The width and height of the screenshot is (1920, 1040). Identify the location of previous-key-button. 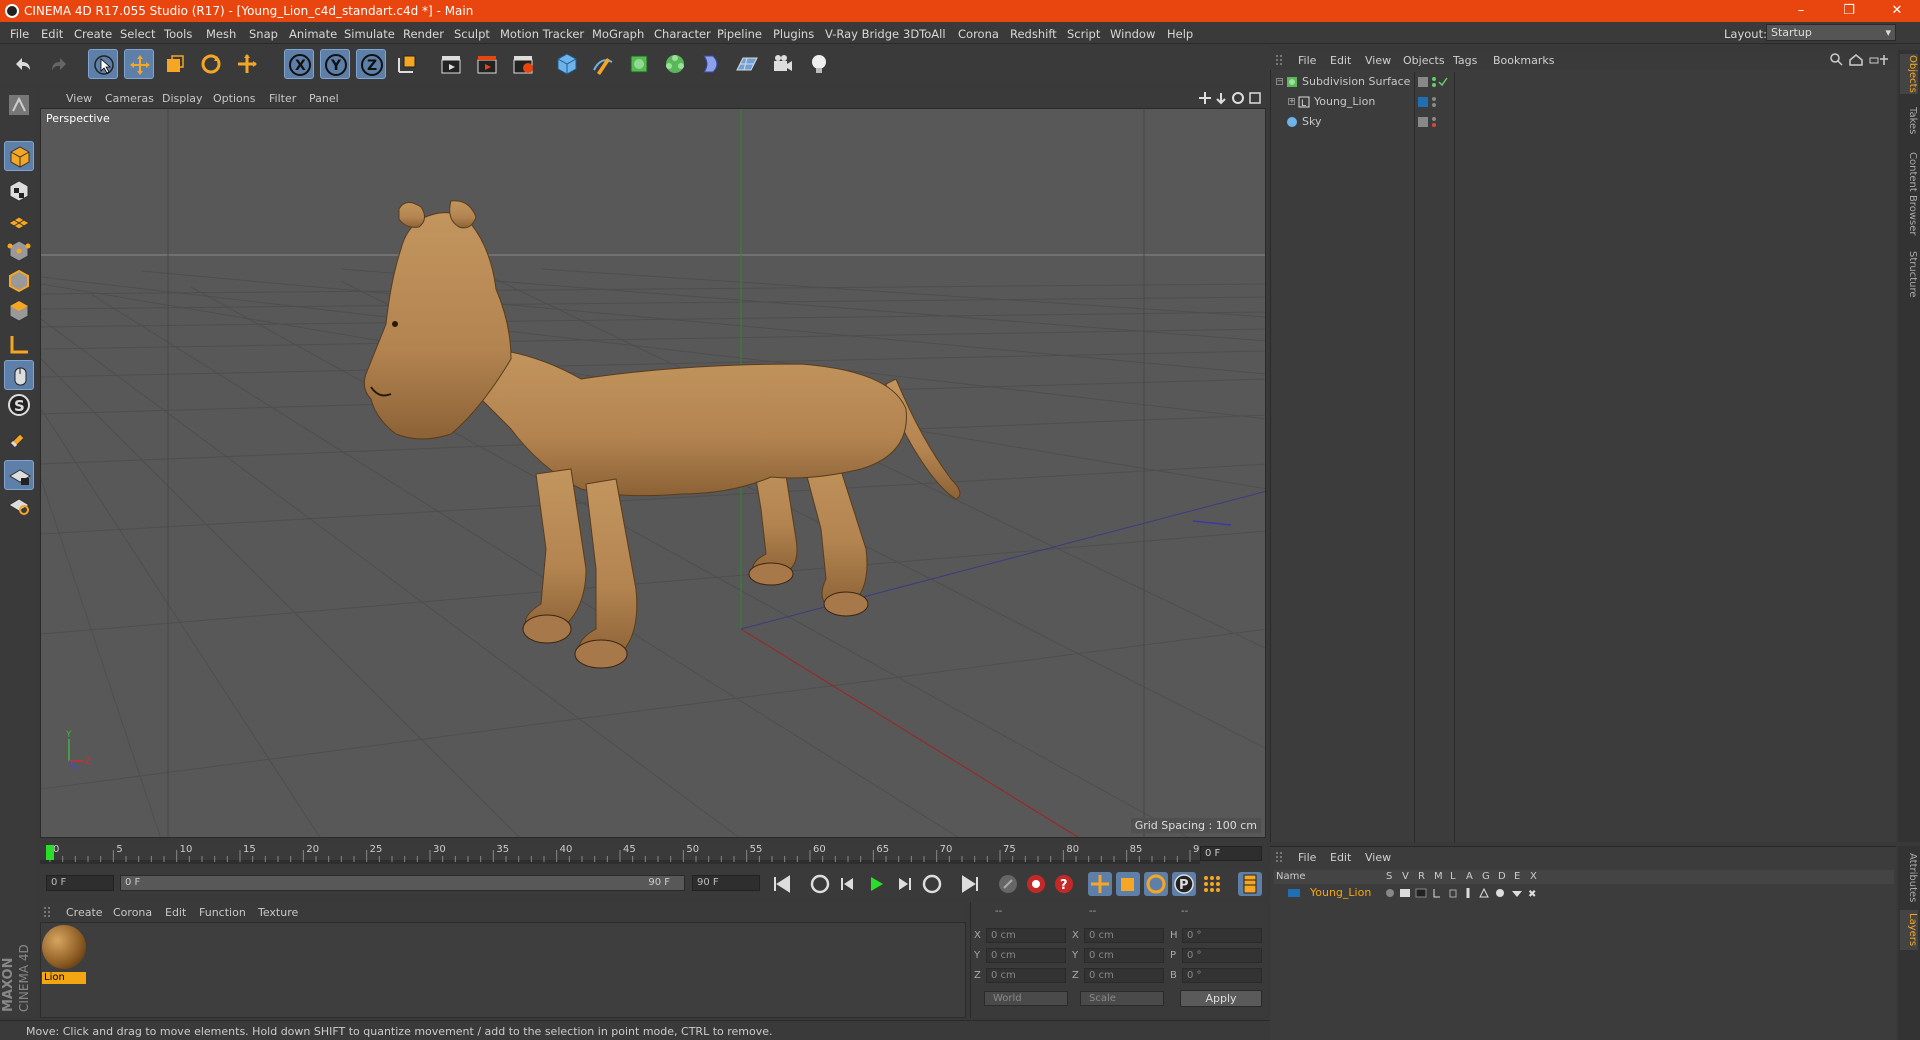
(820, 884).